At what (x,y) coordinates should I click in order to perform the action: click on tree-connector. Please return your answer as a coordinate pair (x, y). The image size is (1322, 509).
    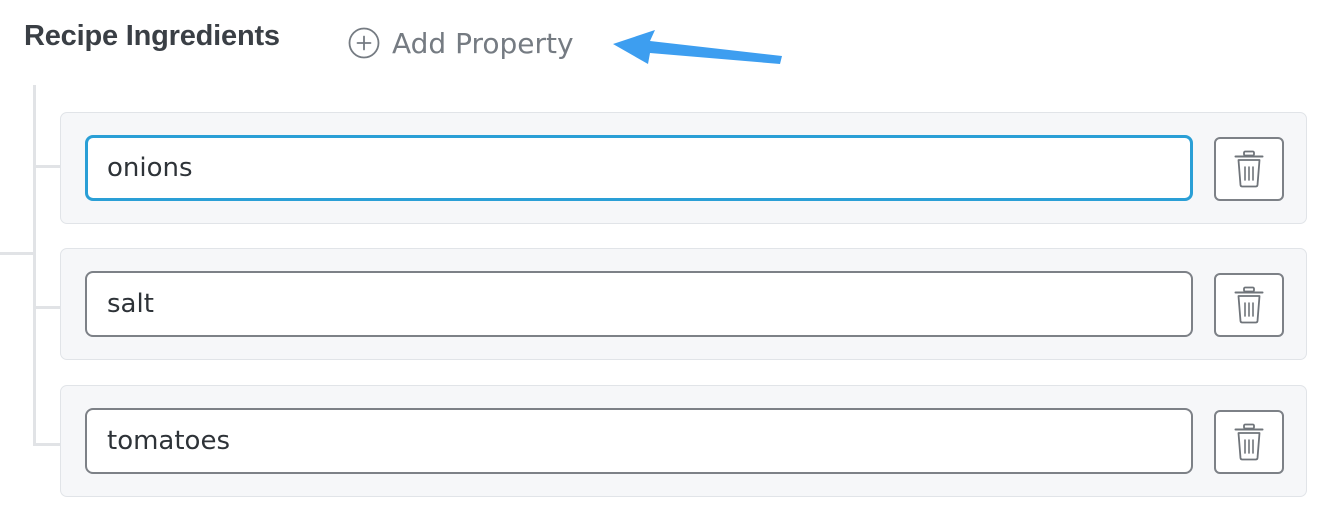
    Looking at the image, I should click on (17, 253).